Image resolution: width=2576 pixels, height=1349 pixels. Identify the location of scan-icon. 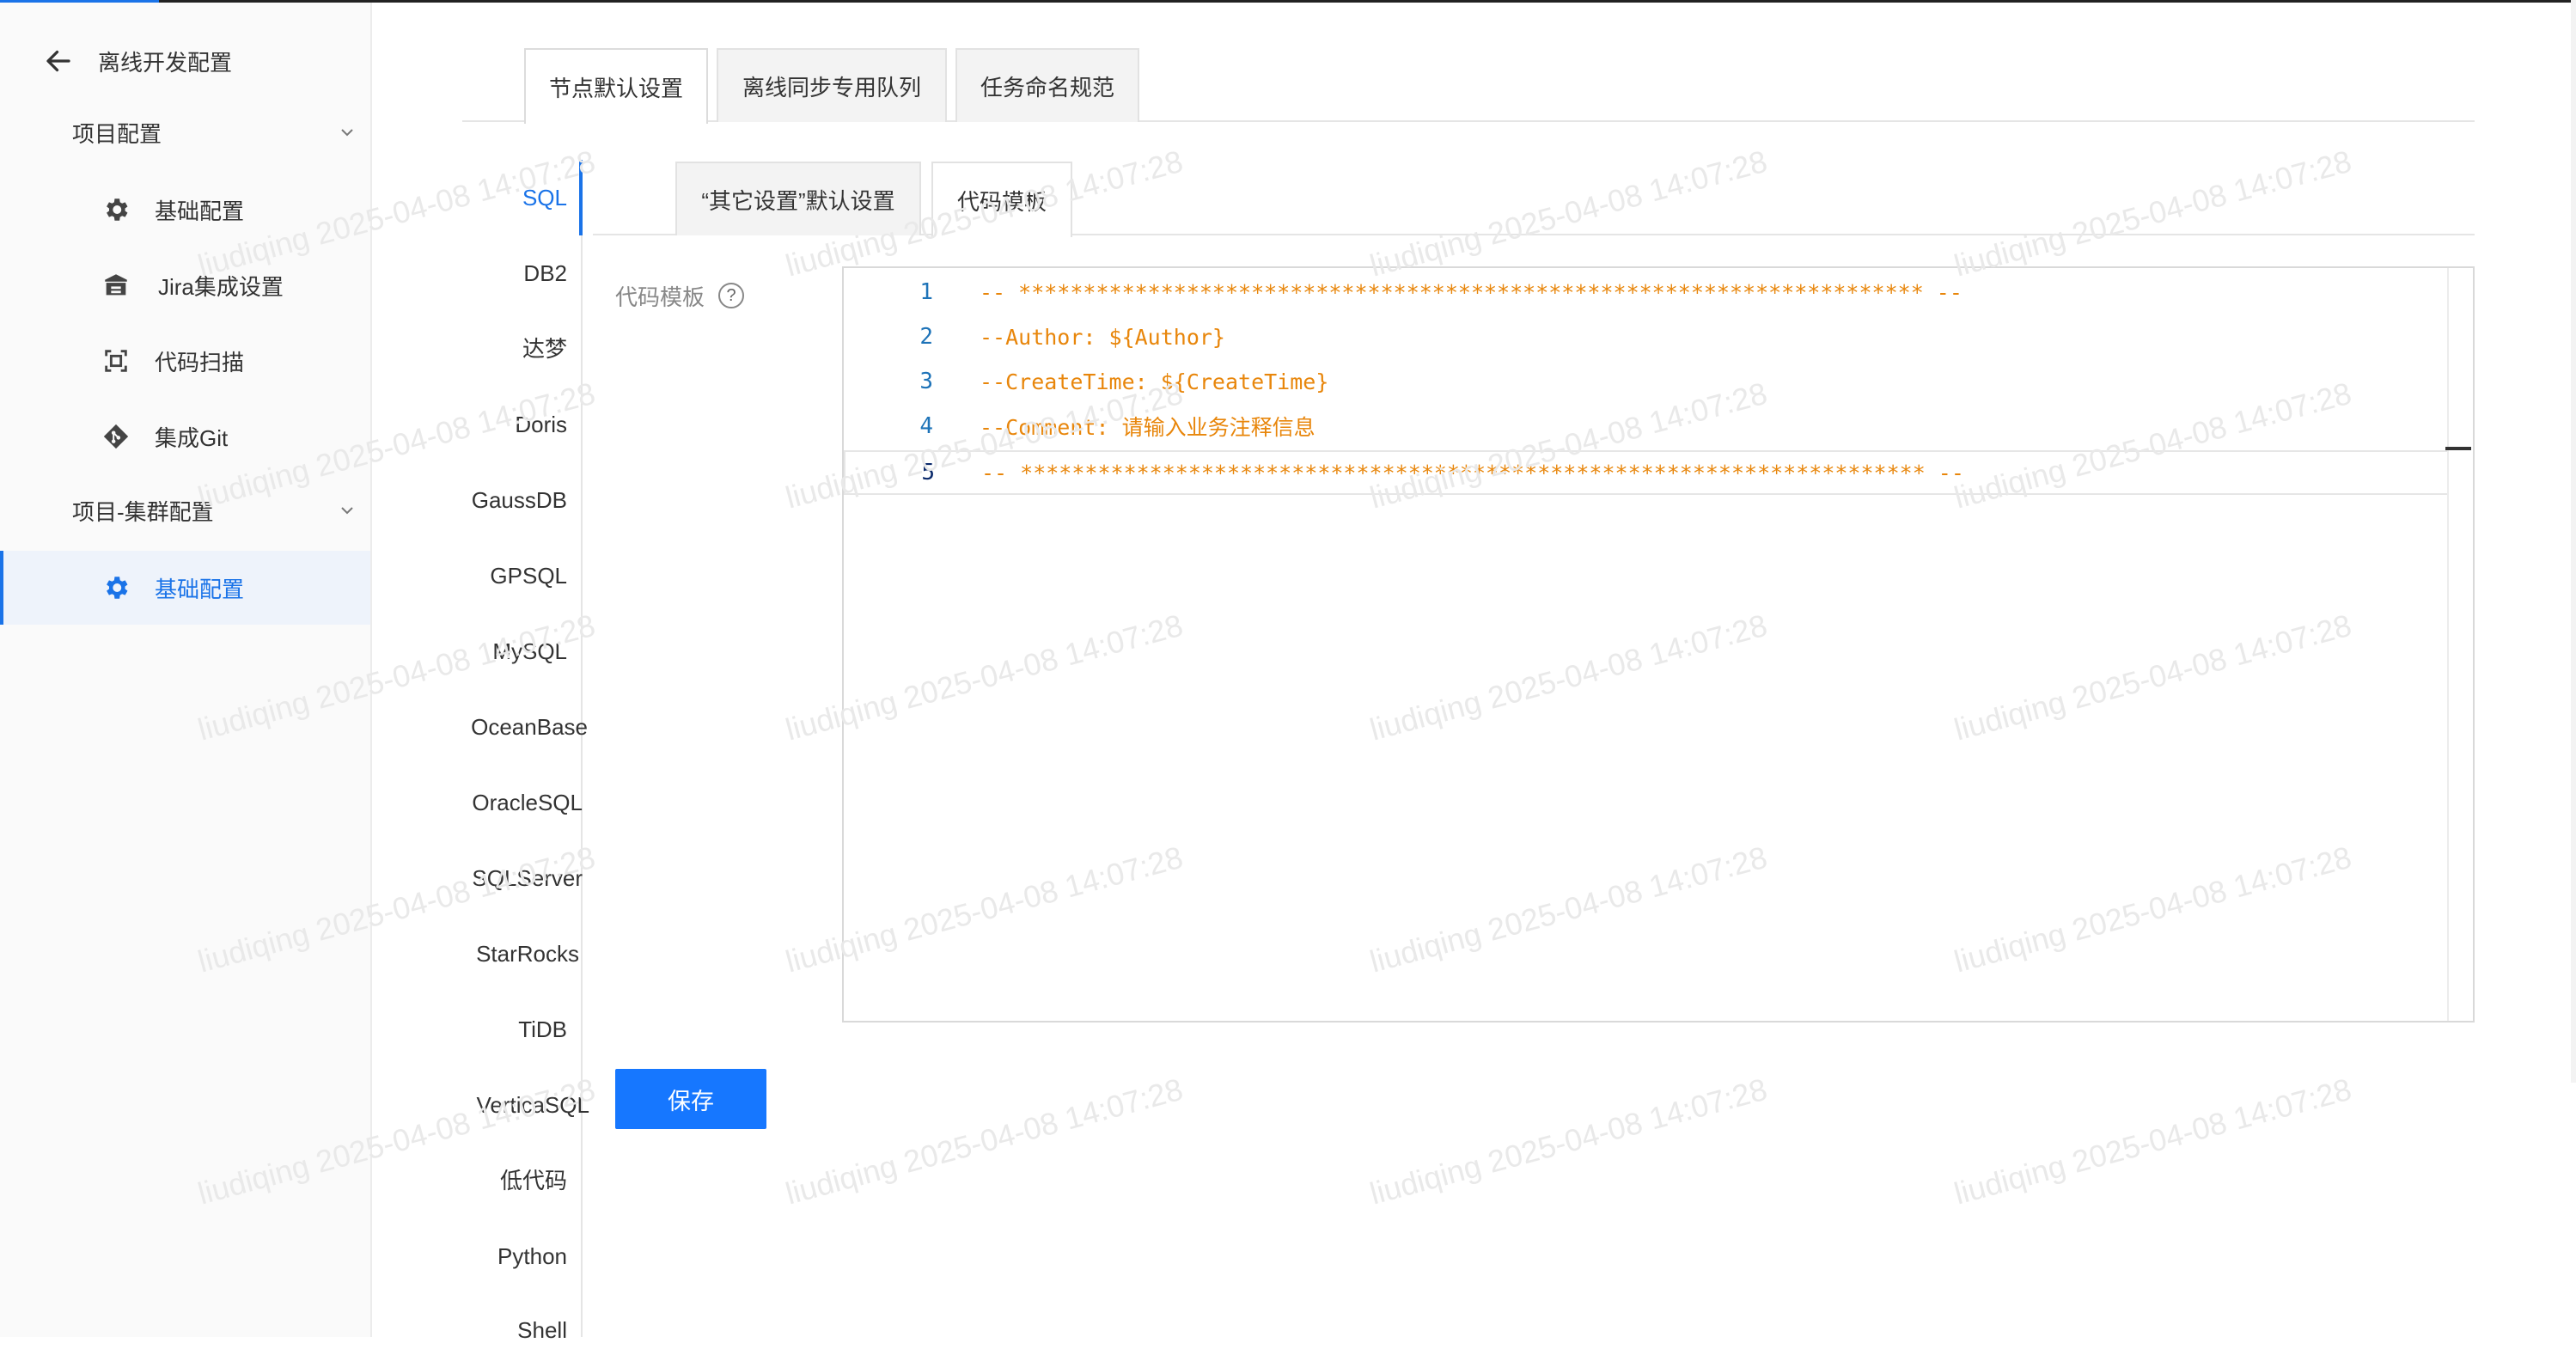
(116, 361).